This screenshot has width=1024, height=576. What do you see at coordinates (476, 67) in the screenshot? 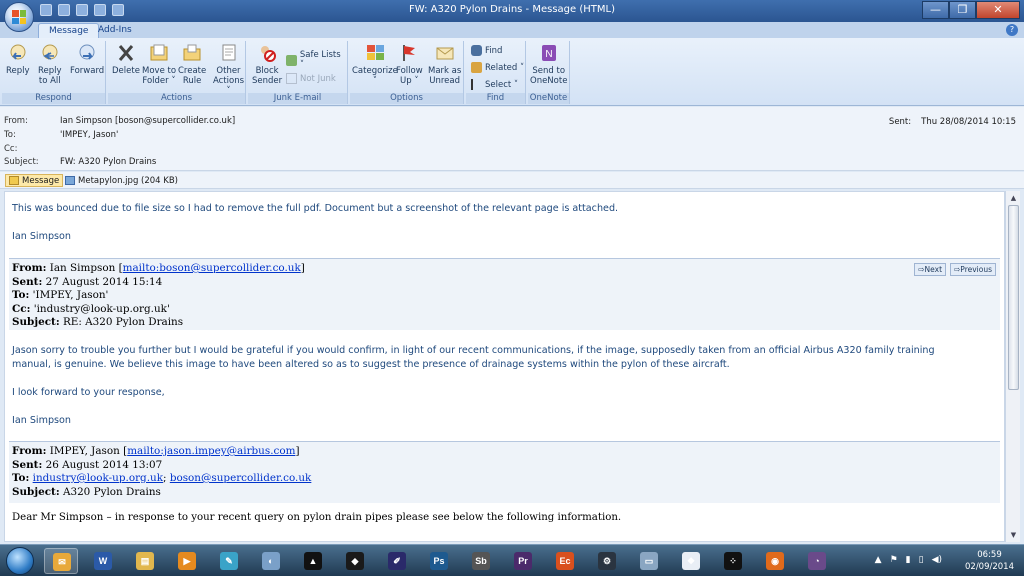
I see `related-icon` at bounding box center [476, 67].